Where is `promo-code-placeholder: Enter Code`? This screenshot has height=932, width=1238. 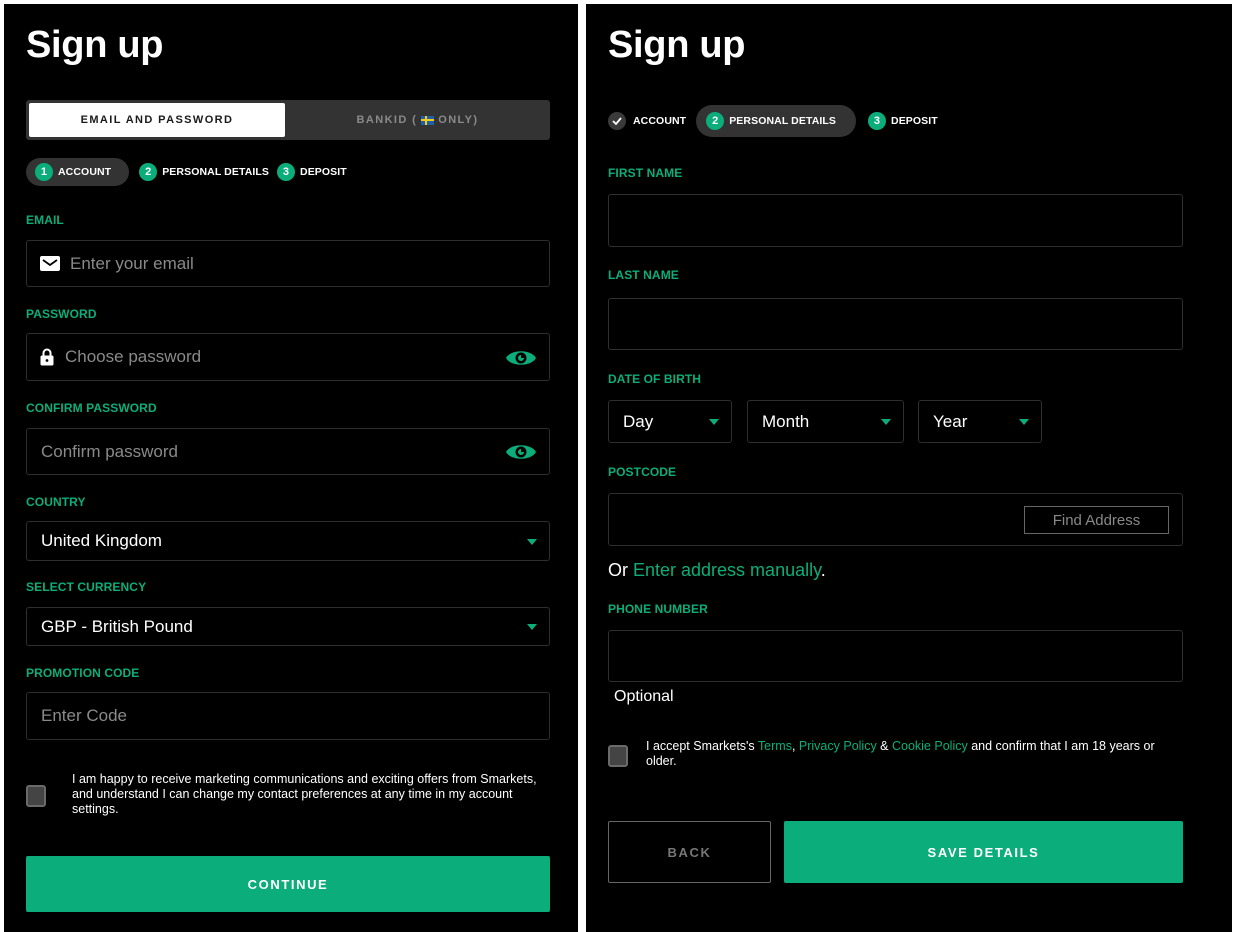 promo-code-placeholder: Enter Code is located at coordinates (84, 715).